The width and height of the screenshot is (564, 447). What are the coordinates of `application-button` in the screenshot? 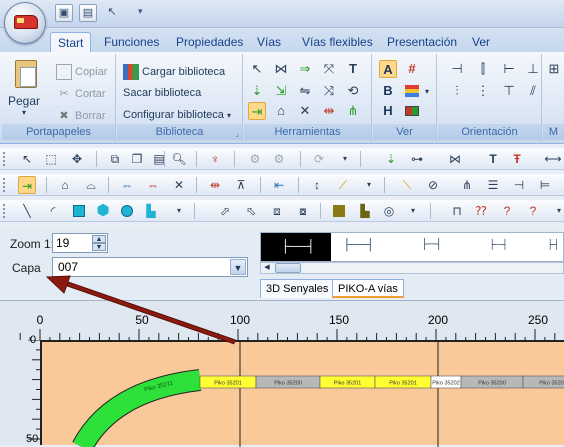 It's located at (25, 23).